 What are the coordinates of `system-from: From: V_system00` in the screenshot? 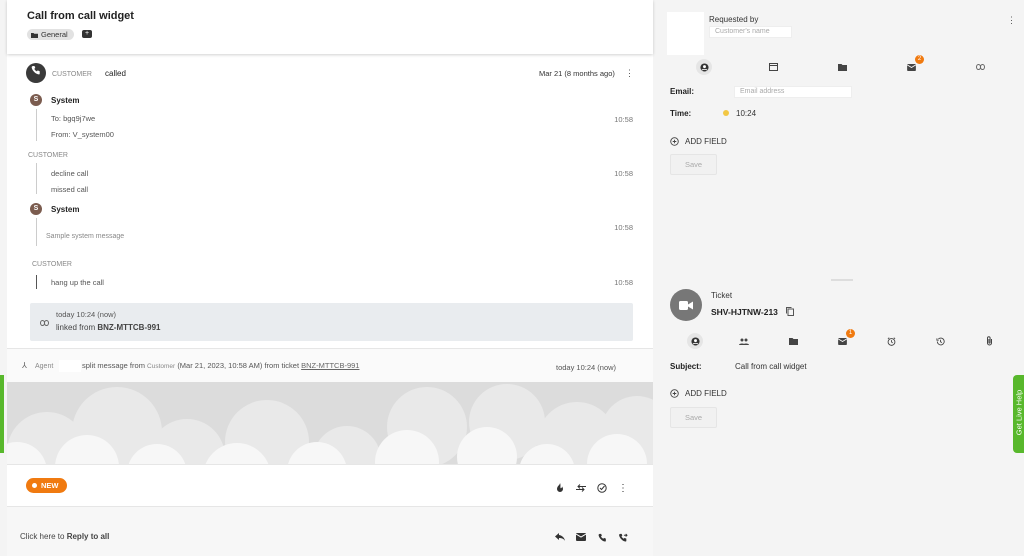 It's located at (82, 134).